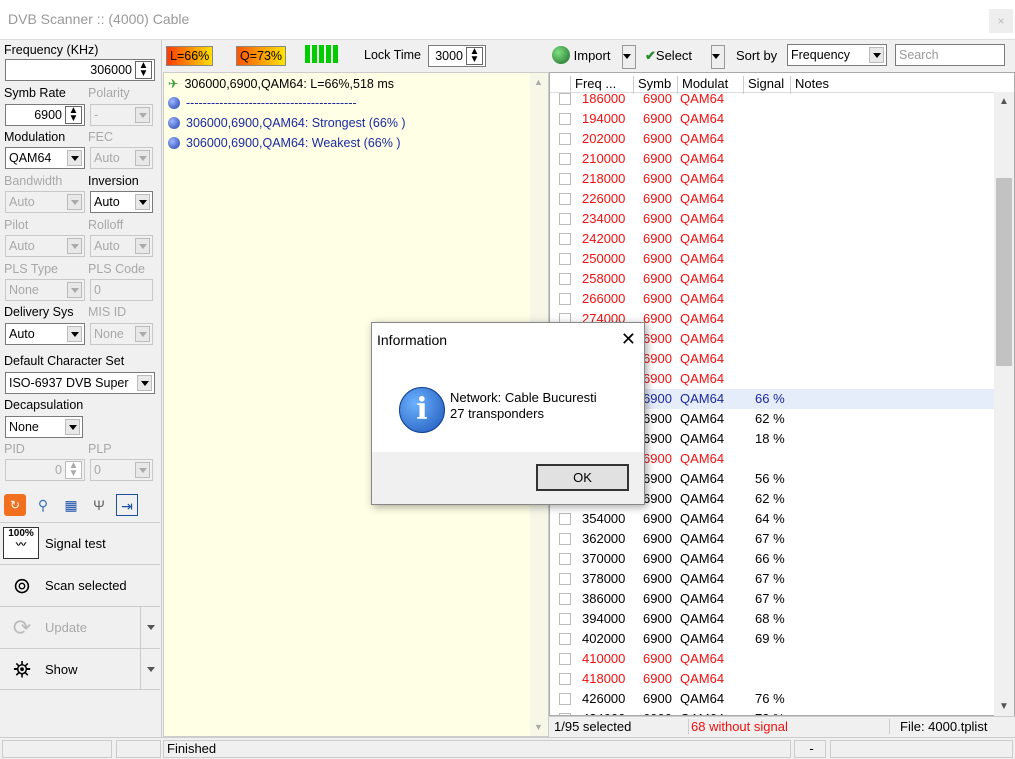  Describe the element at coordinates (190, 56) in the screenshot. I see `level-indicator: L=66%` at that location.